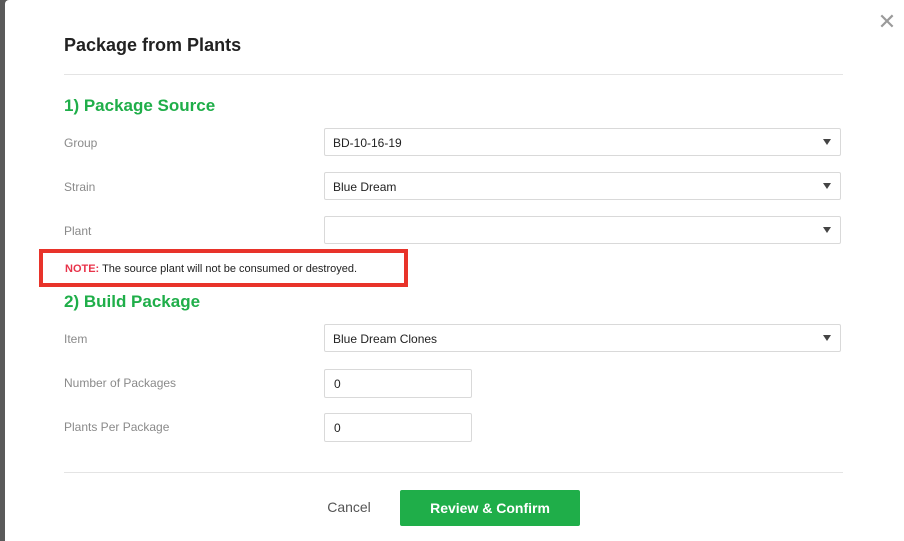  Describe the element at coordinates (76, 339) in the screenshot. I see `item-label: Item` at that location.